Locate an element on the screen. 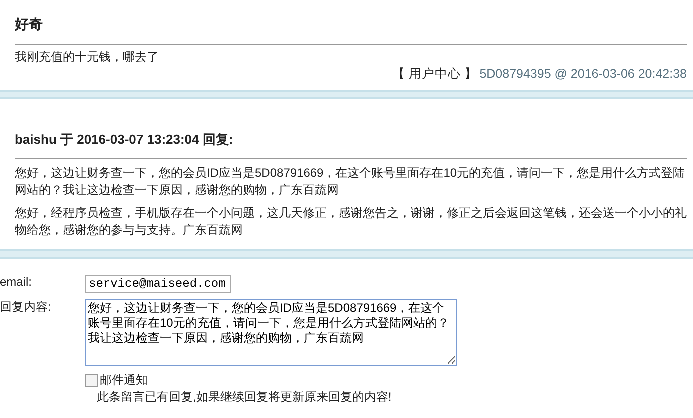 The width and height of the screenshot is (693, 418). question-title: 好奇 is located at coordinates (29, 24).